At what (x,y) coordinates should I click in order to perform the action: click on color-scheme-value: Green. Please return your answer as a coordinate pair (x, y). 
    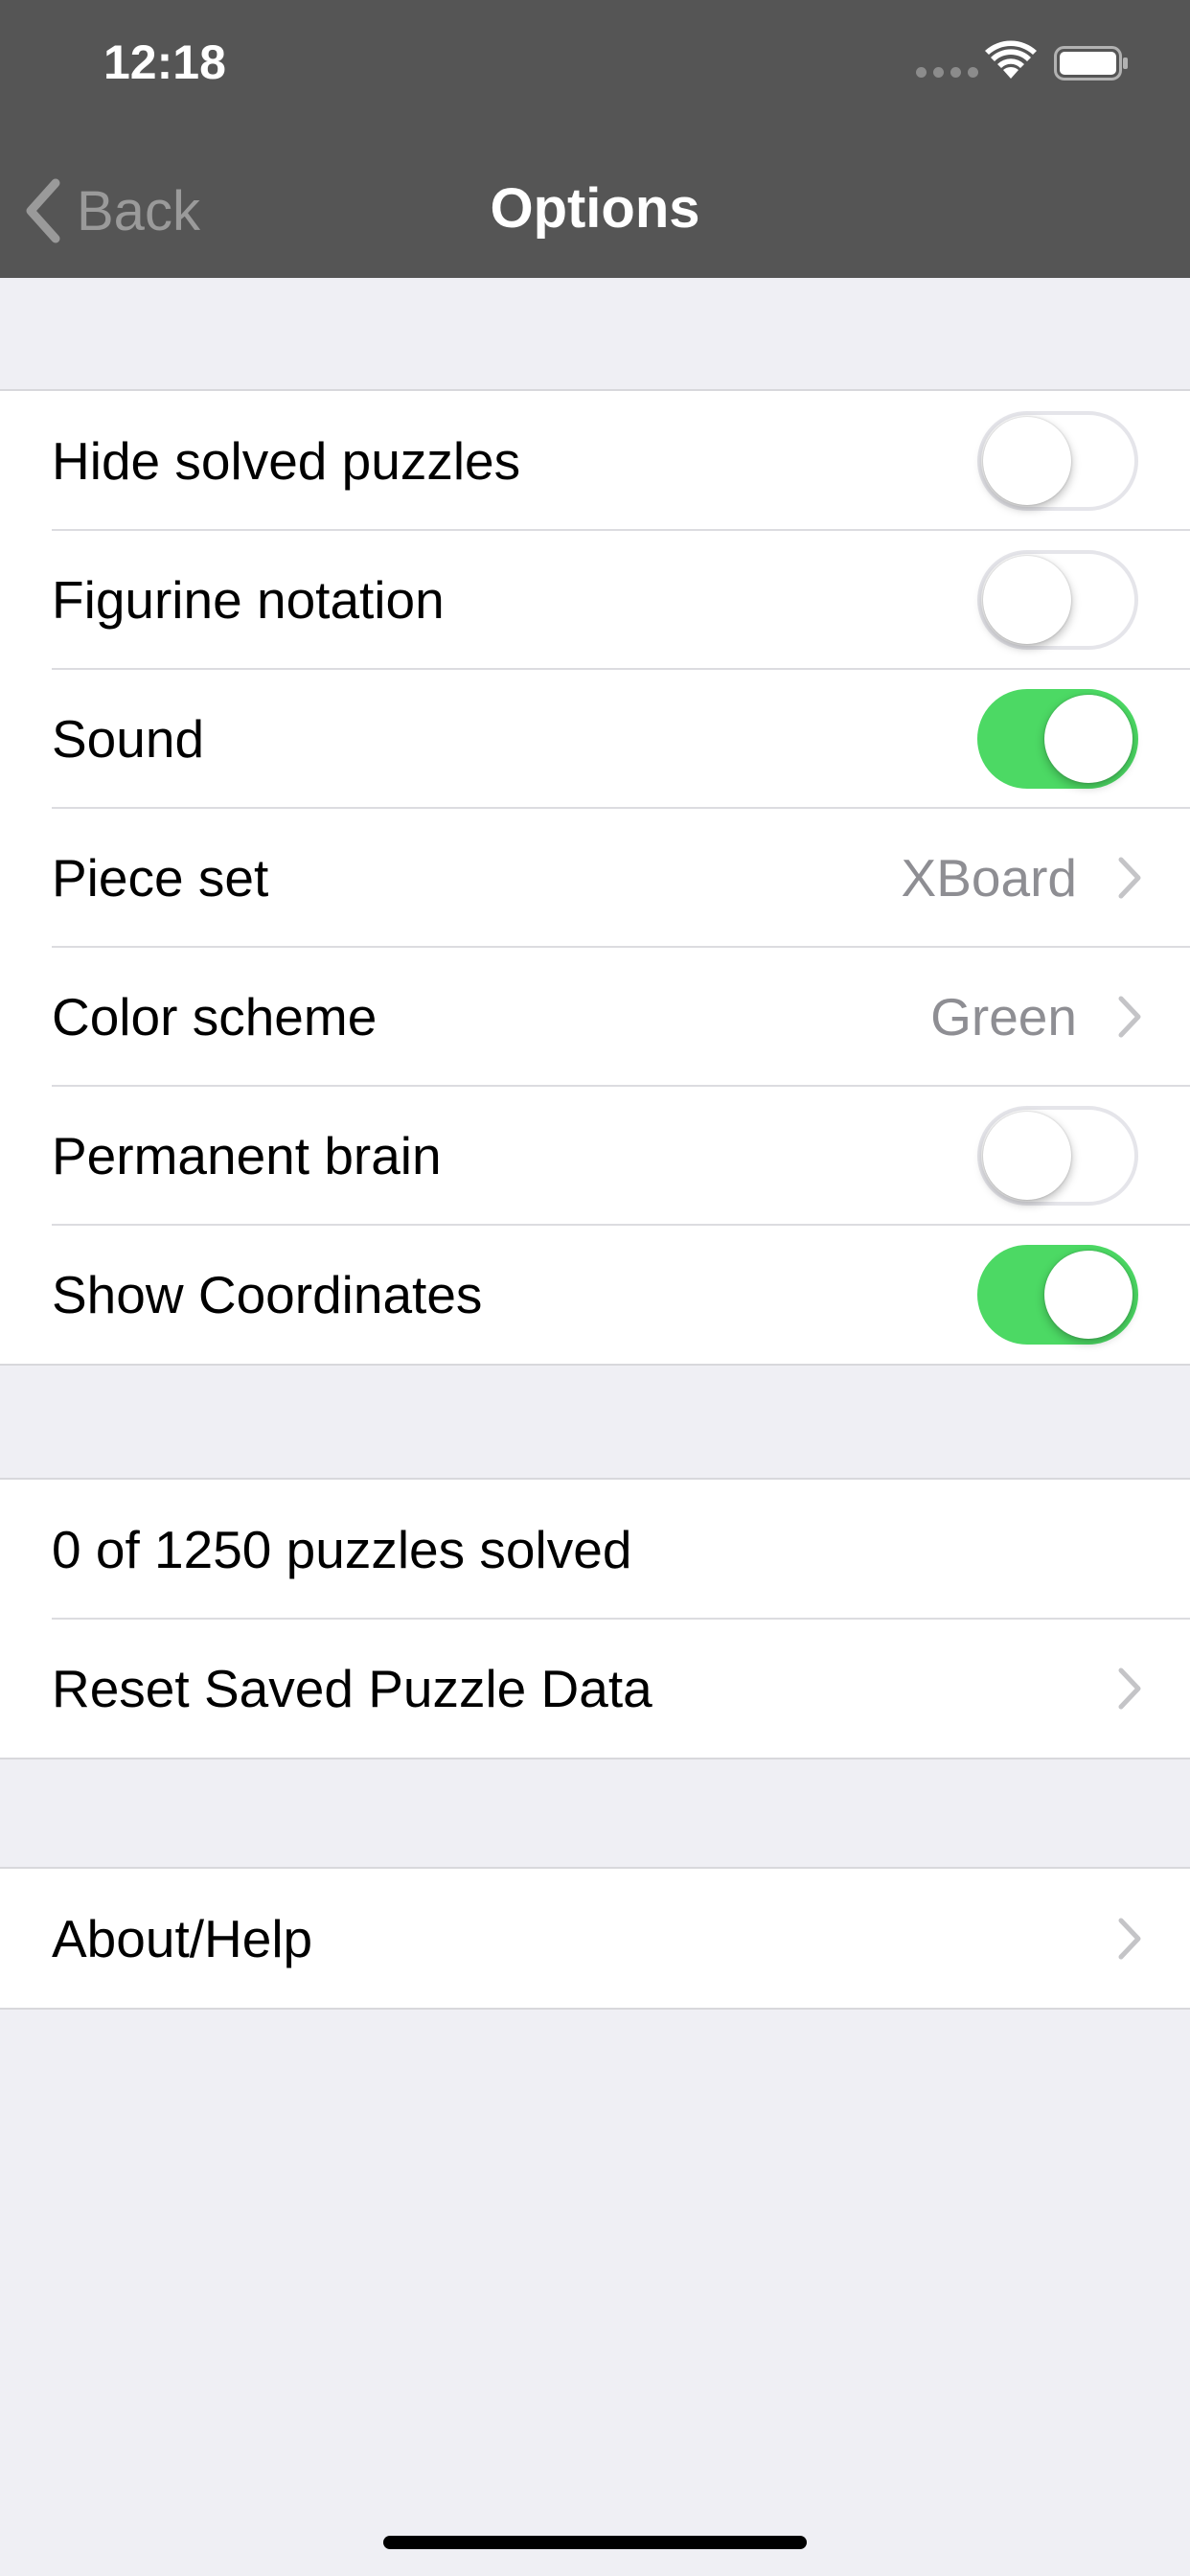
    Looking at the image, I should click on (1004, 1016).